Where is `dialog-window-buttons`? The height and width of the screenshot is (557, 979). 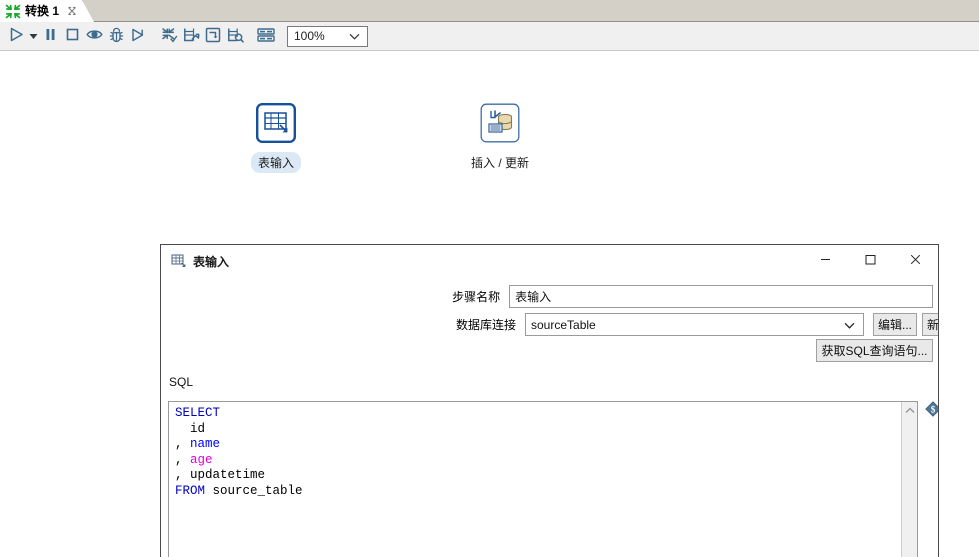 dialog-window-buttons is located at coordinates (870, 261).